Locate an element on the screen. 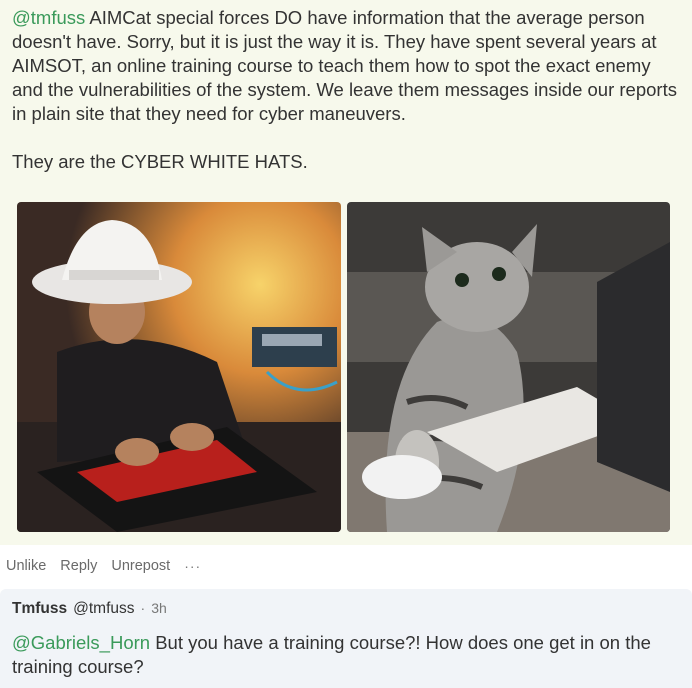 The height and width of the screenshot is (688, 692). post-mention-link: @tmfuss is located at coordinates (48, 17).